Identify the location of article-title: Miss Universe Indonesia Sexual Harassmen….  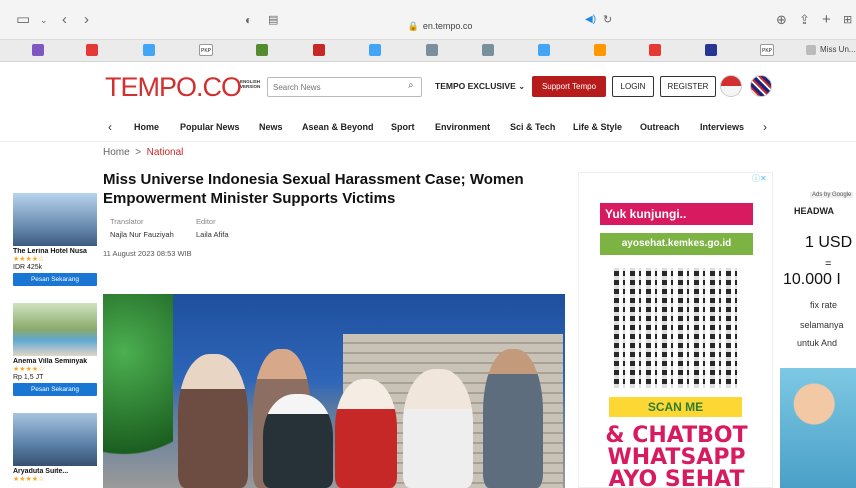
(313, 189).